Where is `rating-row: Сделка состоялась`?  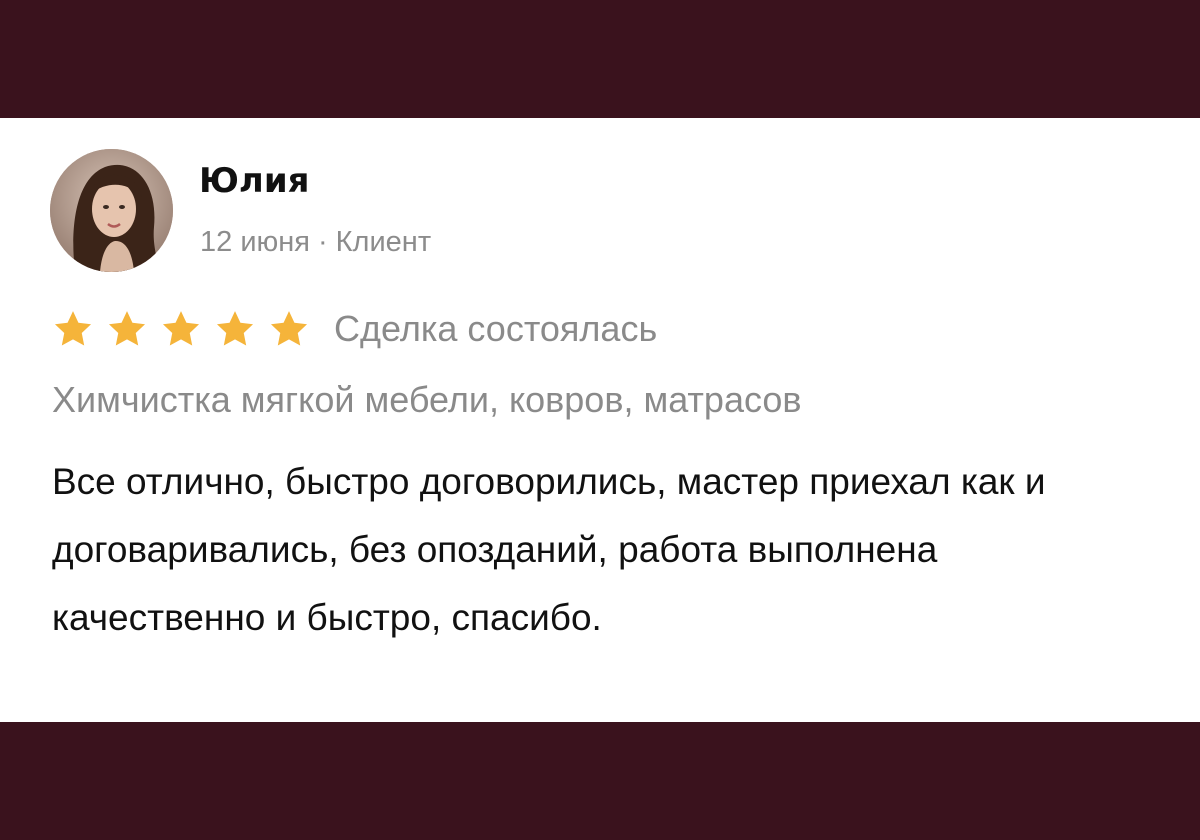
rating-row: Сделка состоялась is located at coordinates (354, 329).